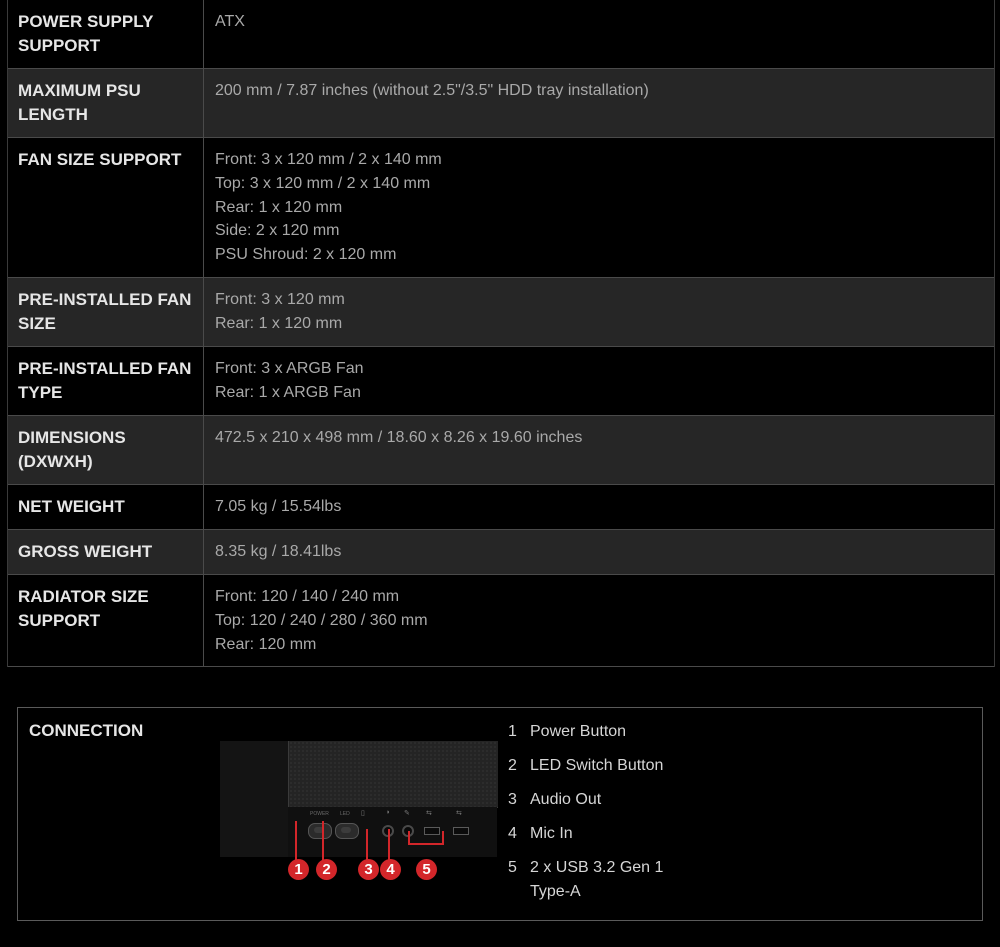 Image resolution: width=1000 pixels, height=947 pixels. I want to click on spec-value-line: 8.35 kg / 18.41lbs, so click(278, 551).